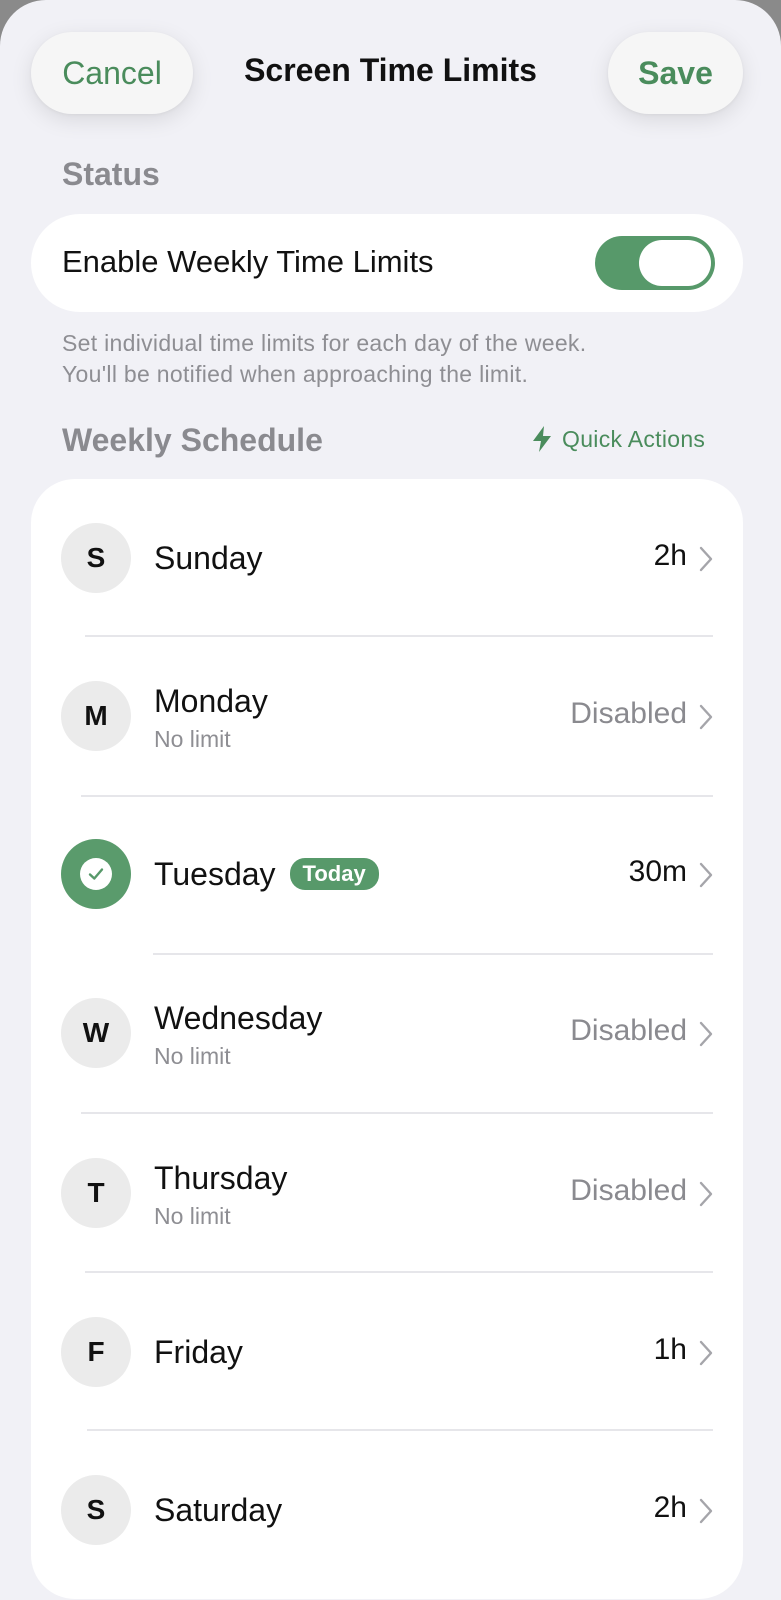 Image resolution: width=781 pixels, height=1600 pixels. What do you see at coordinates (96, 1193) in the screenshot?
I see `day-initial-avatar: T` at bounding box center [96, 1193].